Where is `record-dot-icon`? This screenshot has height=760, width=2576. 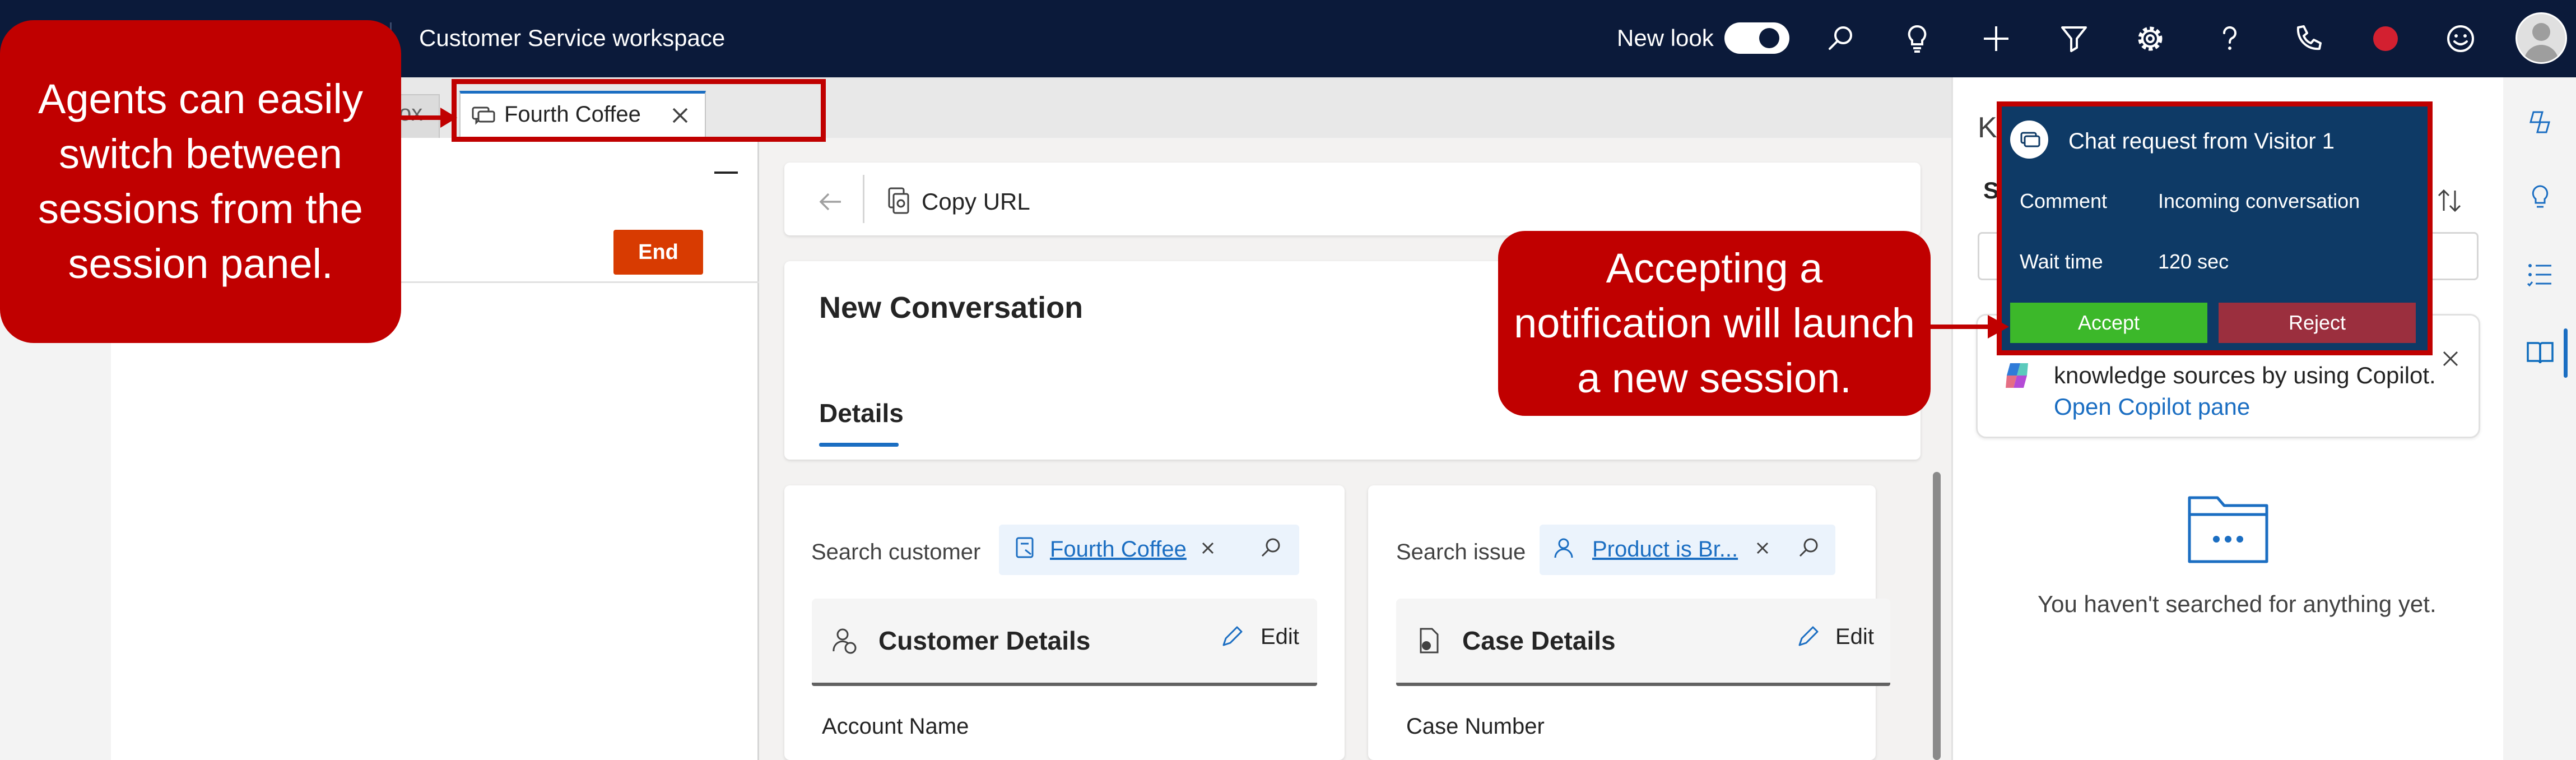
record-dot-icon is located at coordinates (2385, 39).